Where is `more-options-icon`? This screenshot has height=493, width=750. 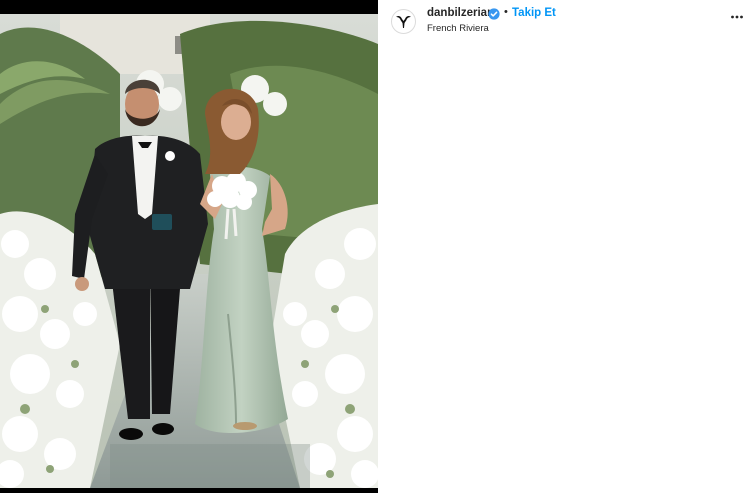
more-options-icon is located at coordinates (737, 17).